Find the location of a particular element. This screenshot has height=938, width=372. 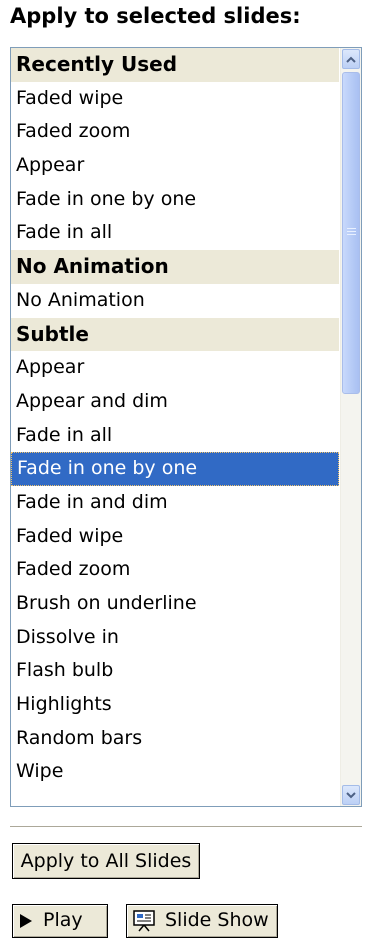

list-item: No Animation is located at coordinates (175, 300).